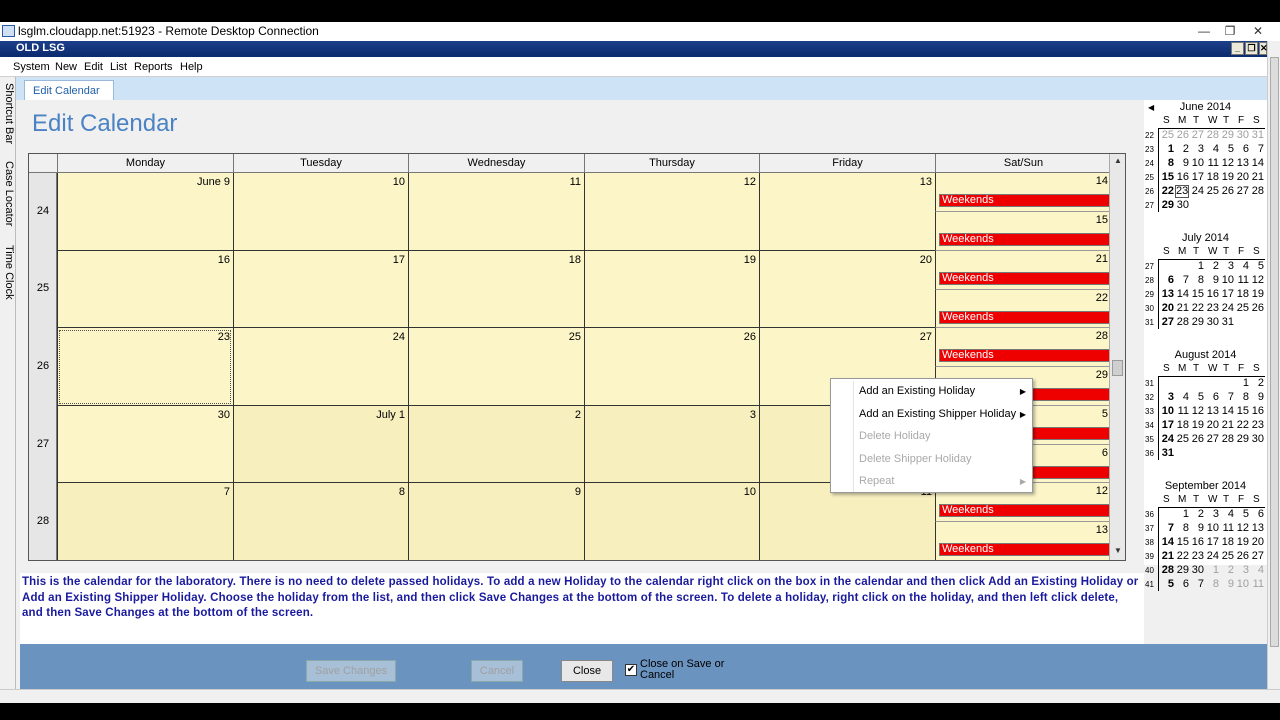 The height and width of the screenshot is (720, 1280). I want to click on mini-calendar-day: 23, so click(1257, 425).